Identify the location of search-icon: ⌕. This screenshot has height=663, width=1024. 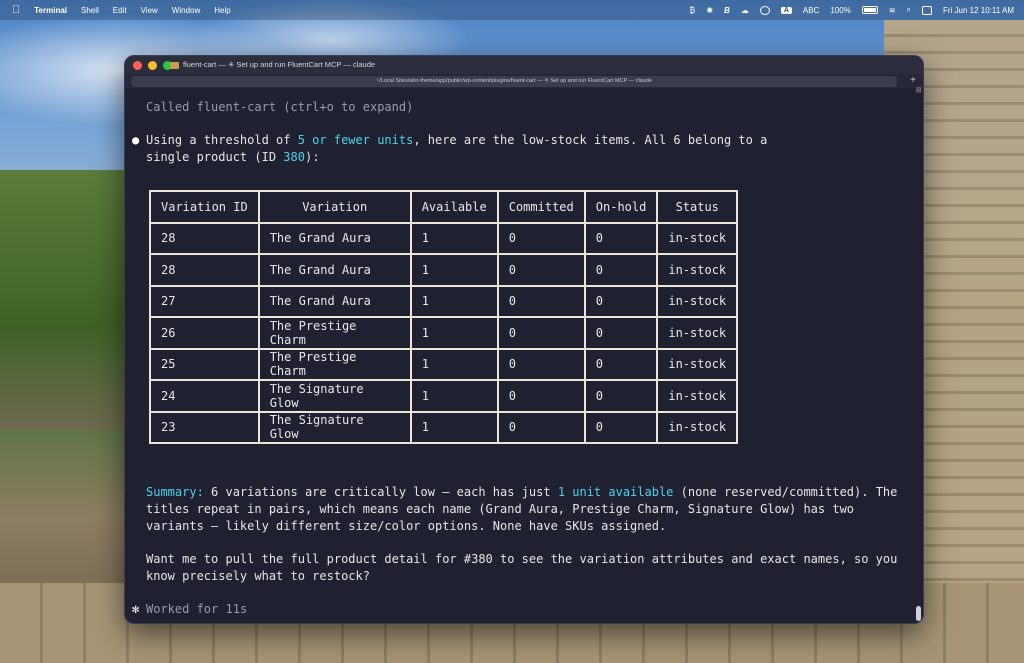
(909, 10).